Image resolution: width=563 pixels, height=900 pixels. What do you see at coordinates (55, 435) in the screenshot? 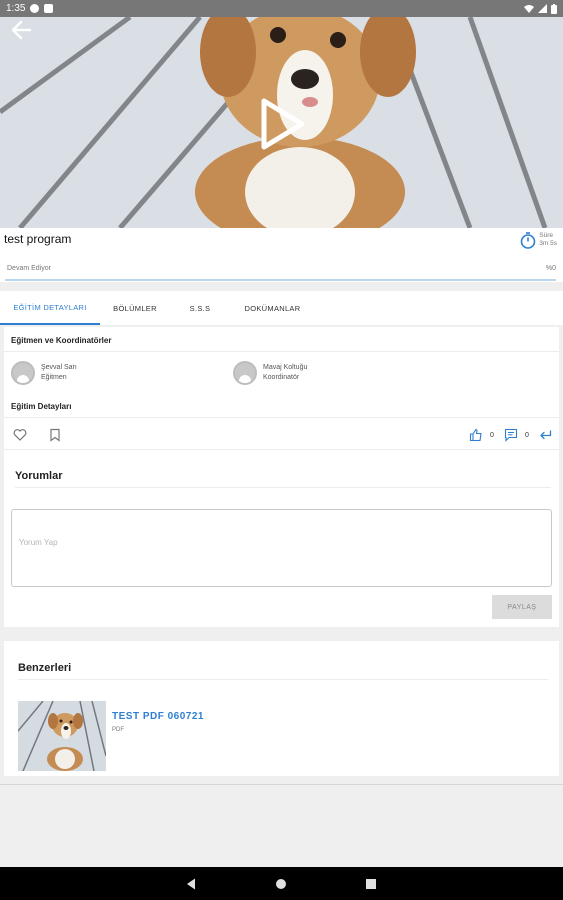
I see `bookmark-icon` at bounding box center [55, 435].